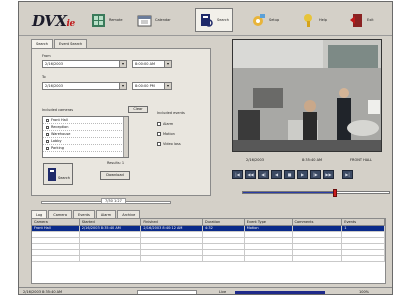 Image resolution: width=397 pixels, height=295 pixels. Describe the element at coordinates (269, 228) in the screenshot. I see `table-cell: Motion` at that location.